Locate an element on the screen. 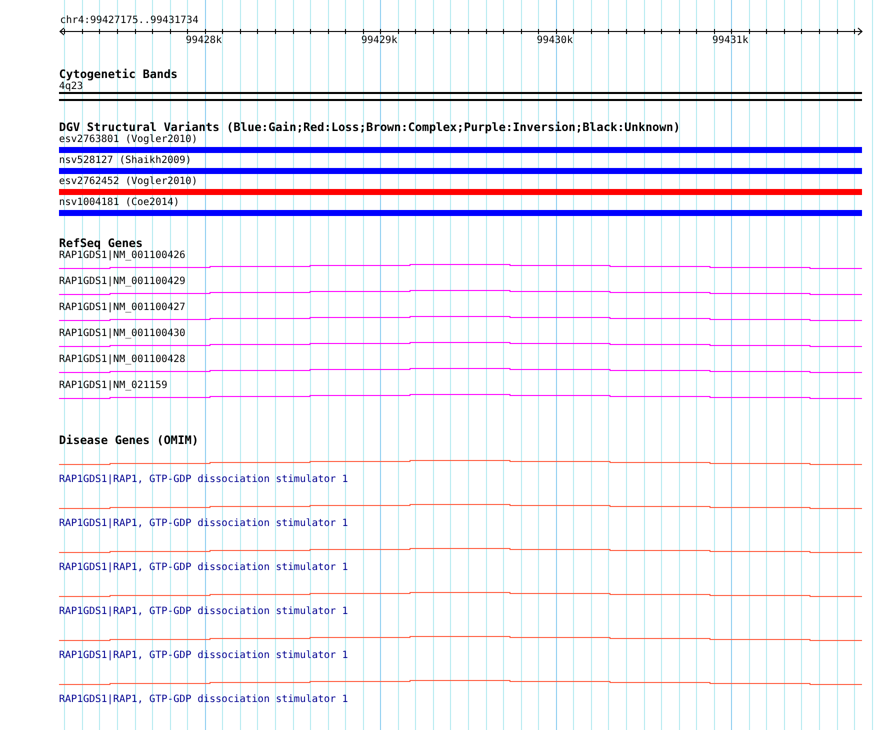  tick-label: 99429k is located at coordinates (379, 41).